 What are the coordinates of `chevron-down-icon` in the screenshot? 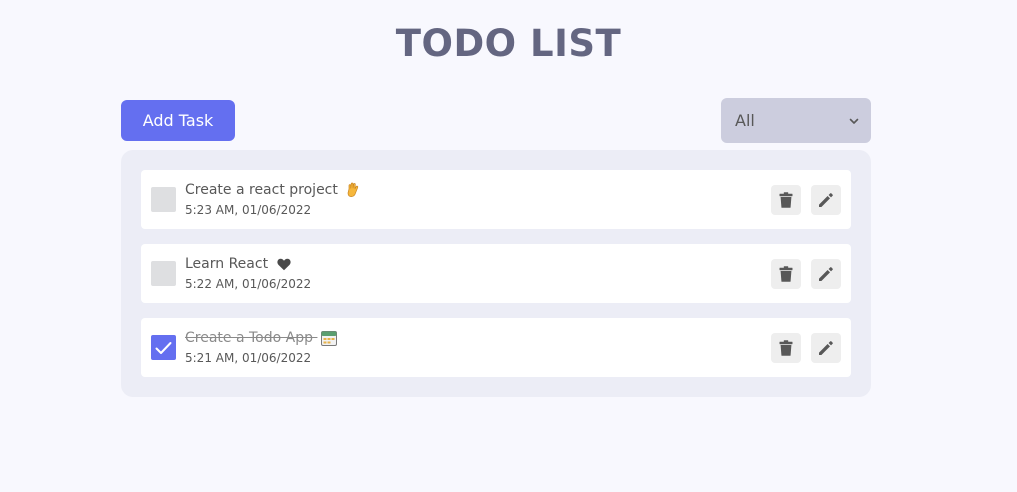 It's located at (854, 121).